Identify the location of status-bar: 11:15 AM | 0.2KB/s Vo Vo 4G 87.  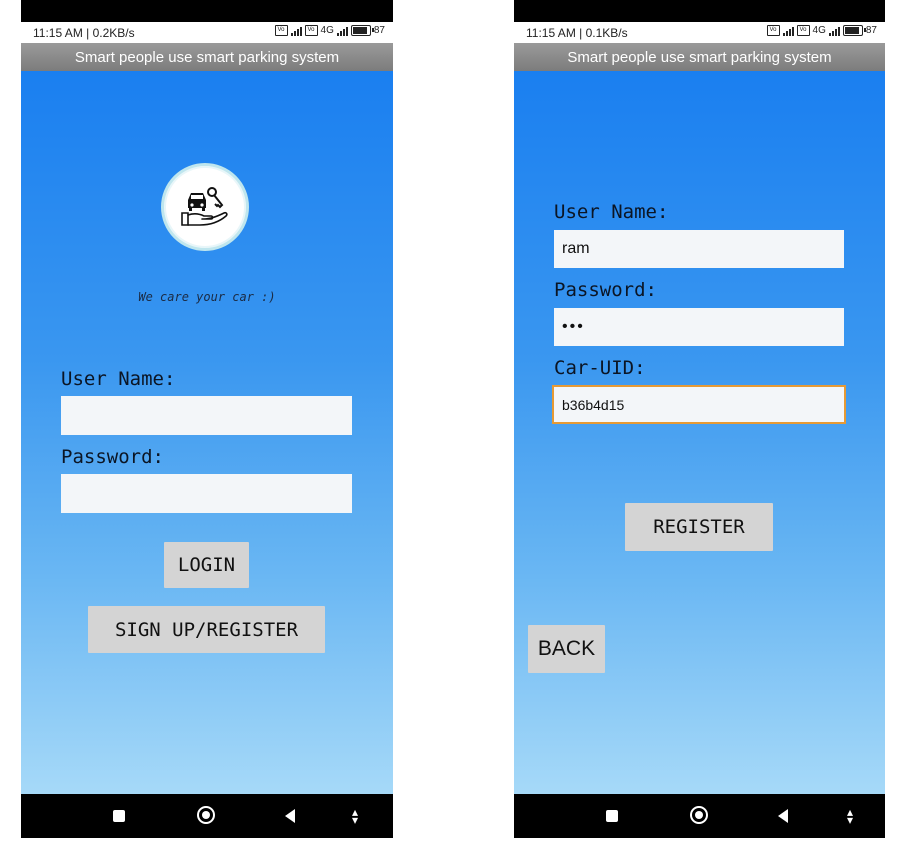
(207, 32).